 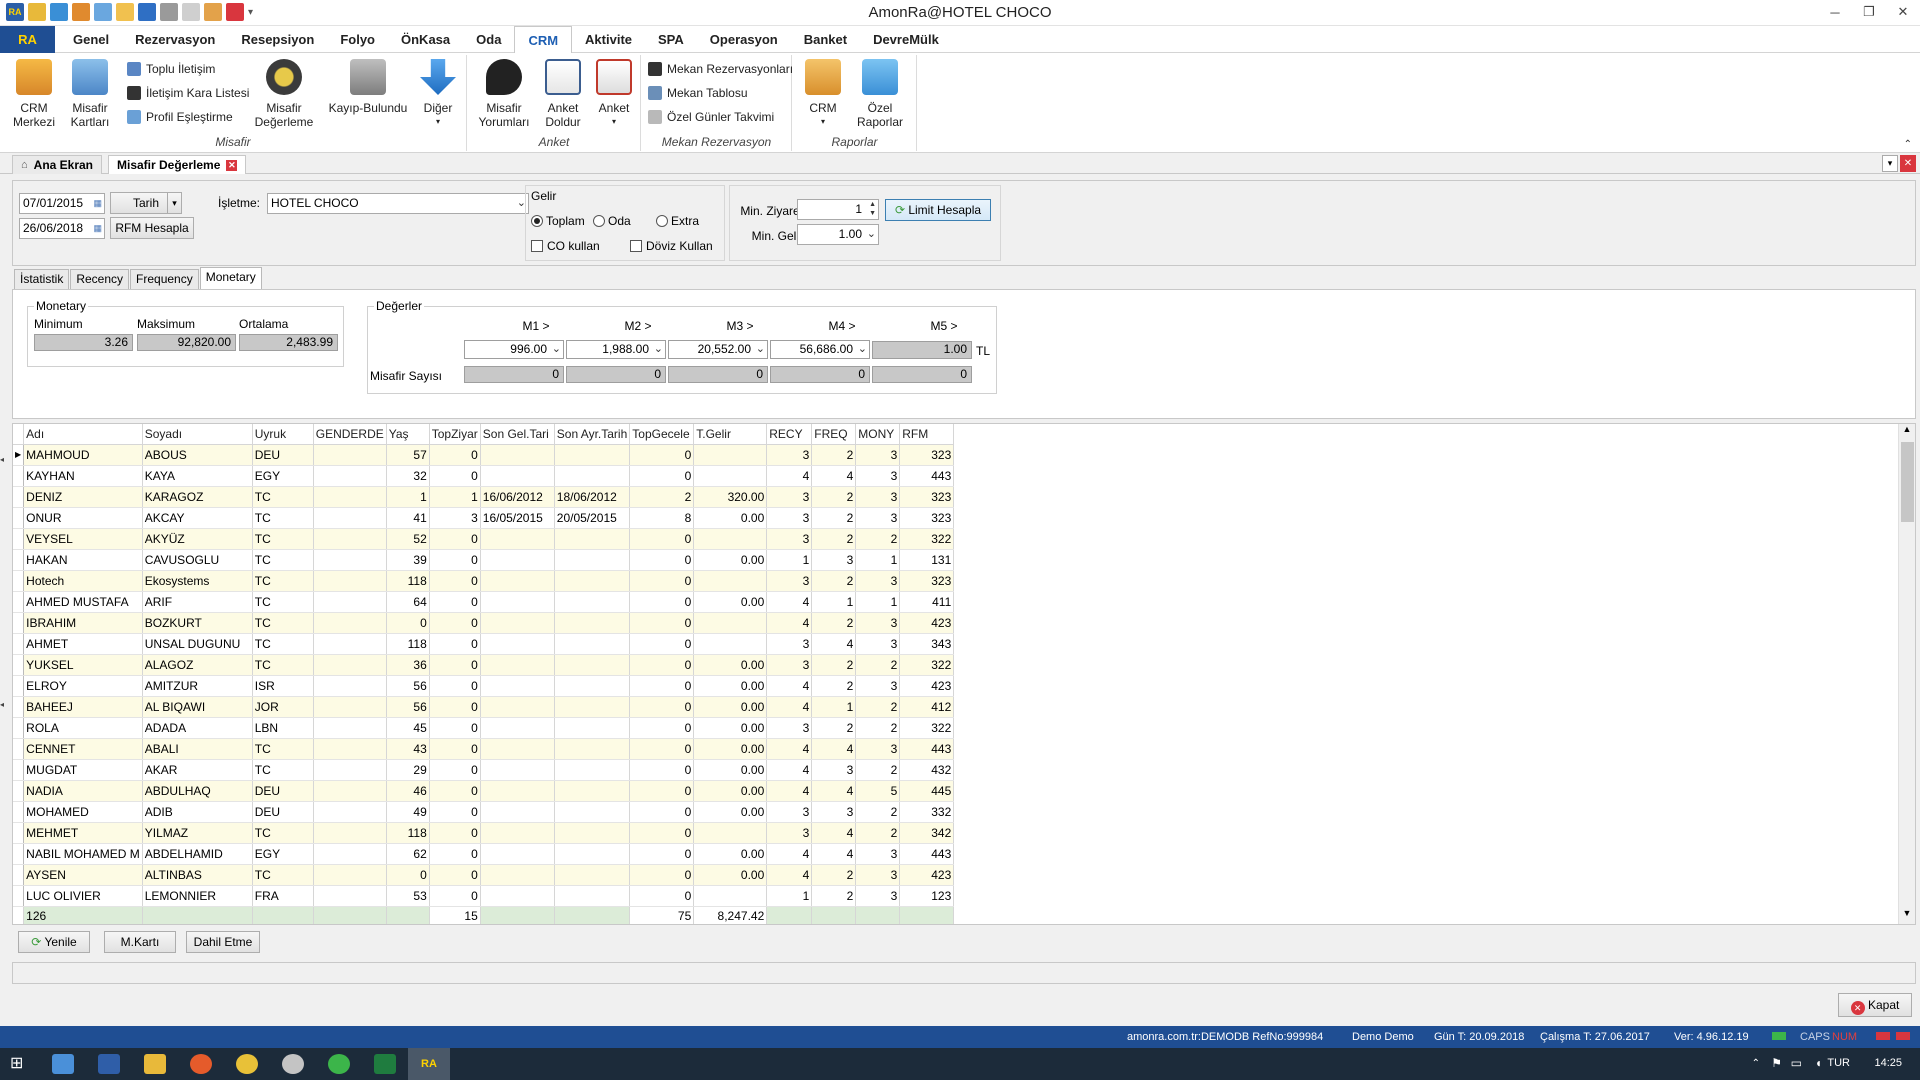 I want to click on table-row: MEHMET YILMAZ TC 118 0 0 3 4 2 342, so click(x=484, y=833).